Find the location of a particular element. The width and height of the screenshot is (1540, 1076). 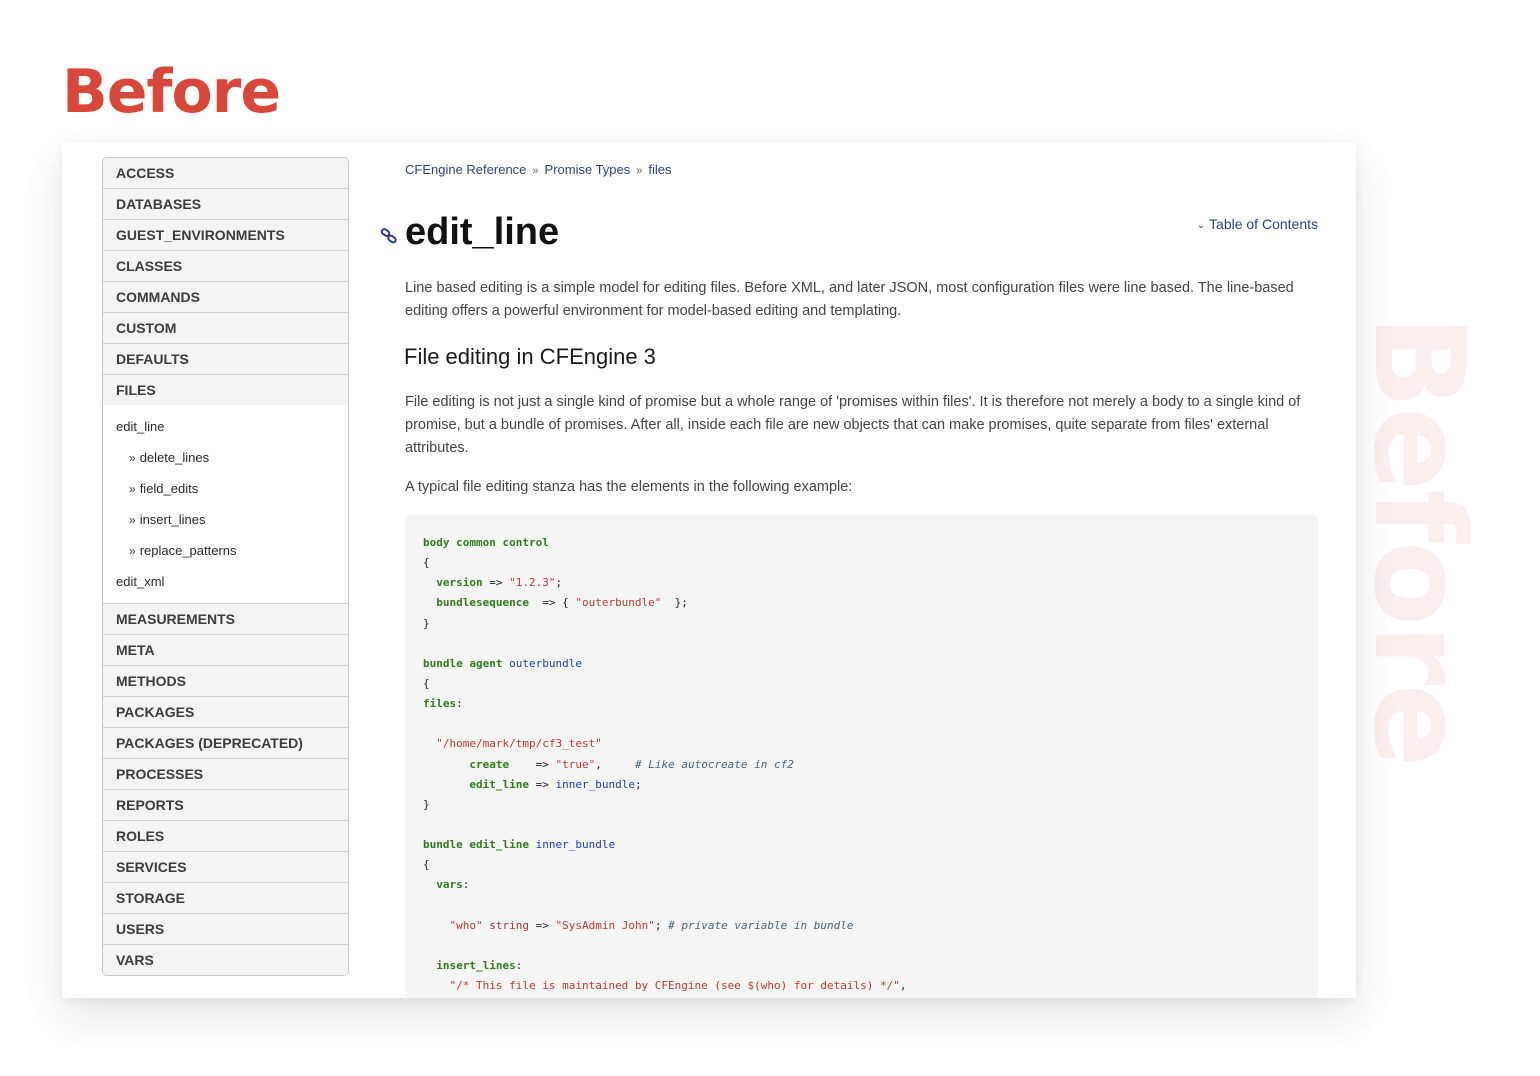

code-line: body common control is located at coordinates (870, 543).